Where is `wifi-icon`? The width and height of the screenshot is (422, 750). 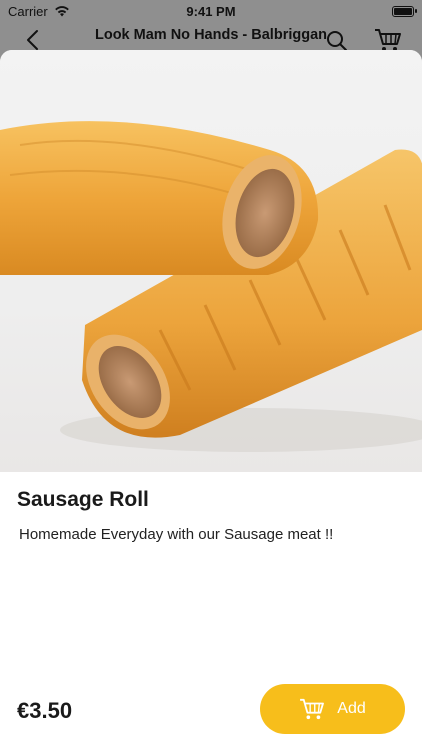 wifi-icon is located at coordinates (61, 11).